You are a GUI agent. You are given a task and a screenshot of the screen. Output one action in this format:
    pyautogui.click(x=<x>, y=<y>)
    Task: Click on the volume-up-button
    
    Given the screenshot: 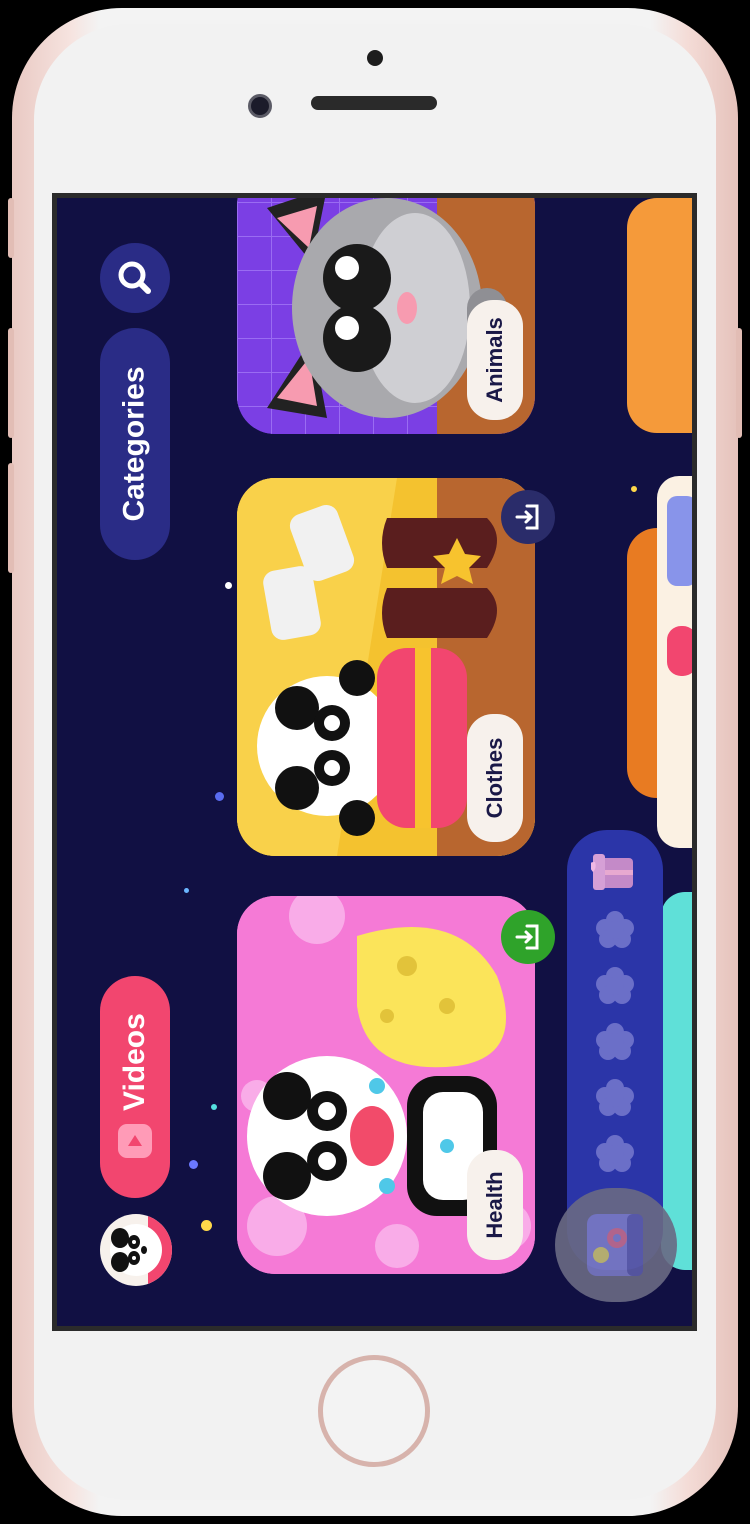 What is the action you would take?
    pyautogui.click(x=11, y=383)
    